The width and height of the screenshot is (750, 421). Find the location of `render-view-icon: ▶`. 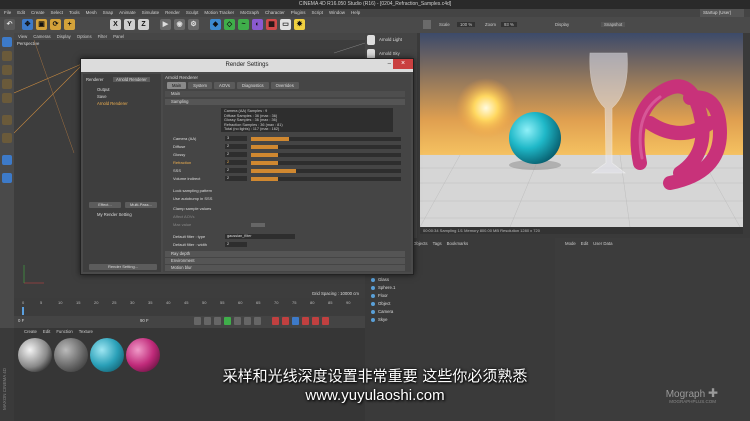

render-view-icon: ▶ is located at coordinates (165, 24).